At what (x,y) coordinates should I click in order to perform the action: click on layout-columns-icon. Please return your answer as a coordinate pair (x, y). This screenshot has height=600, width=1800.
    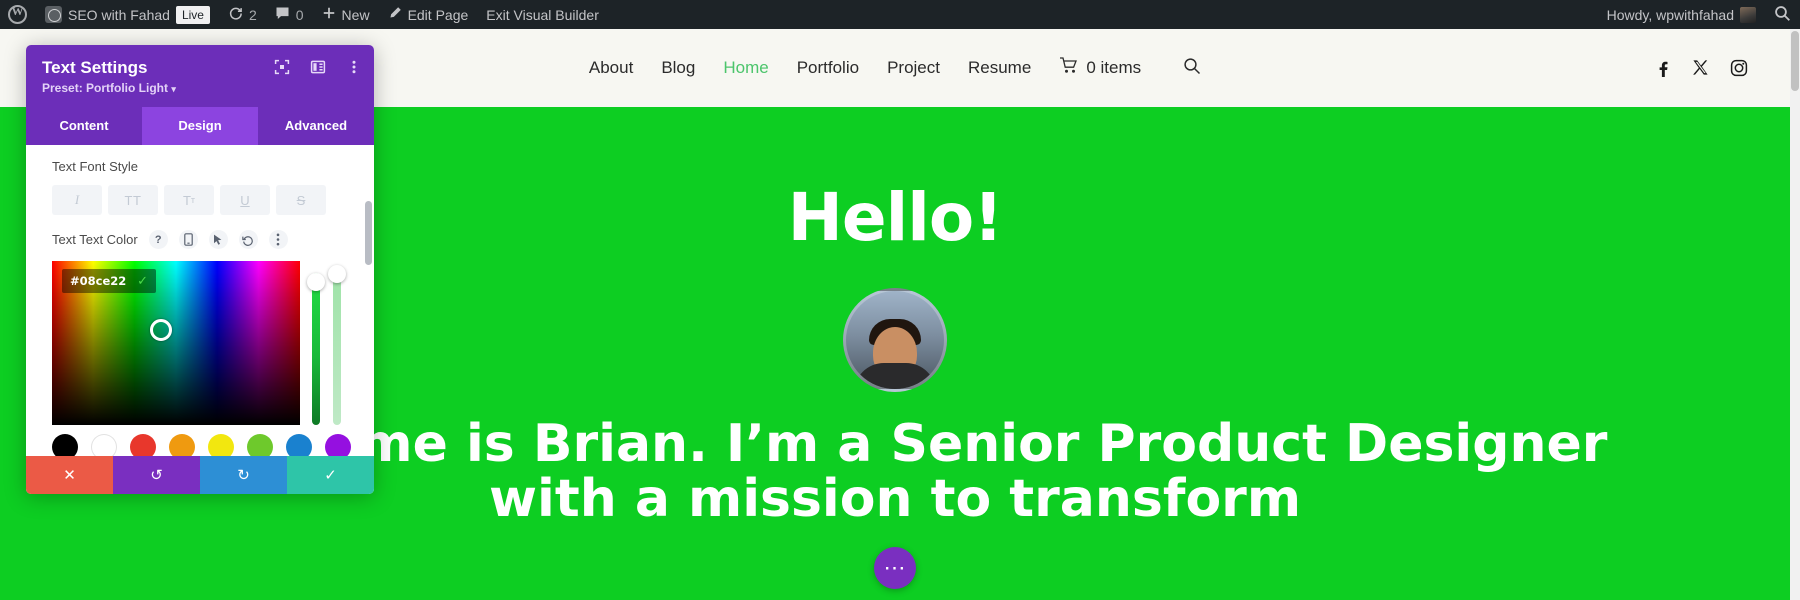
    Looking at the image, I should click on (318, 67).